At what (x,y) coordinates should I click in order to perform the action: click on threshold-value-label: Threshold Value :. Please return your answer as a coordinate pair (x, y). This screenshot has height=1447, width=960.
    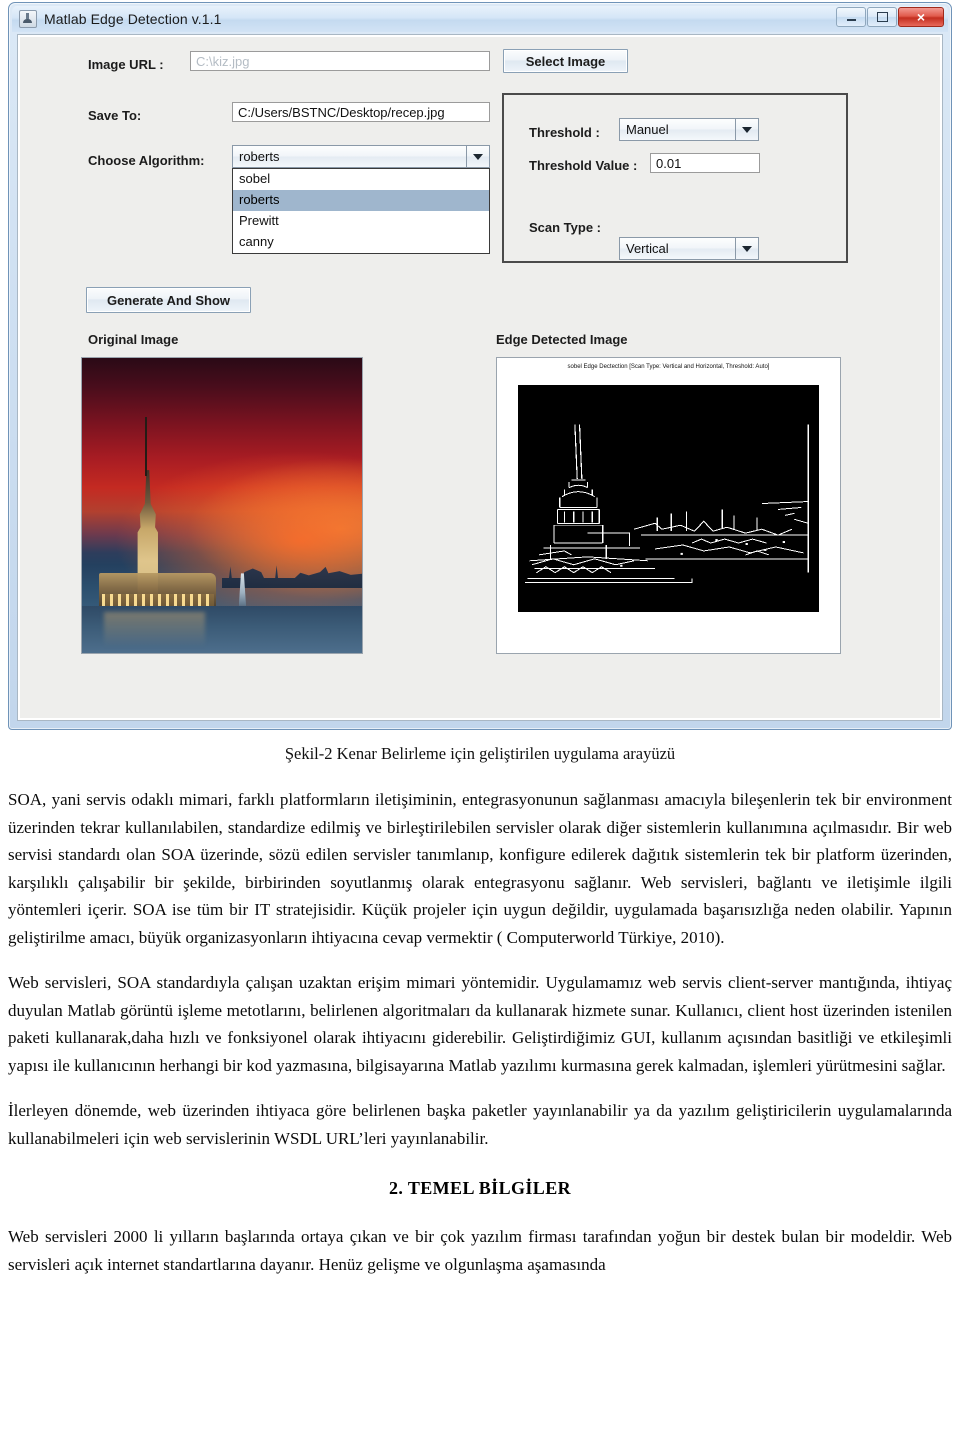
    Looking at the image, I should click on (583, 165).